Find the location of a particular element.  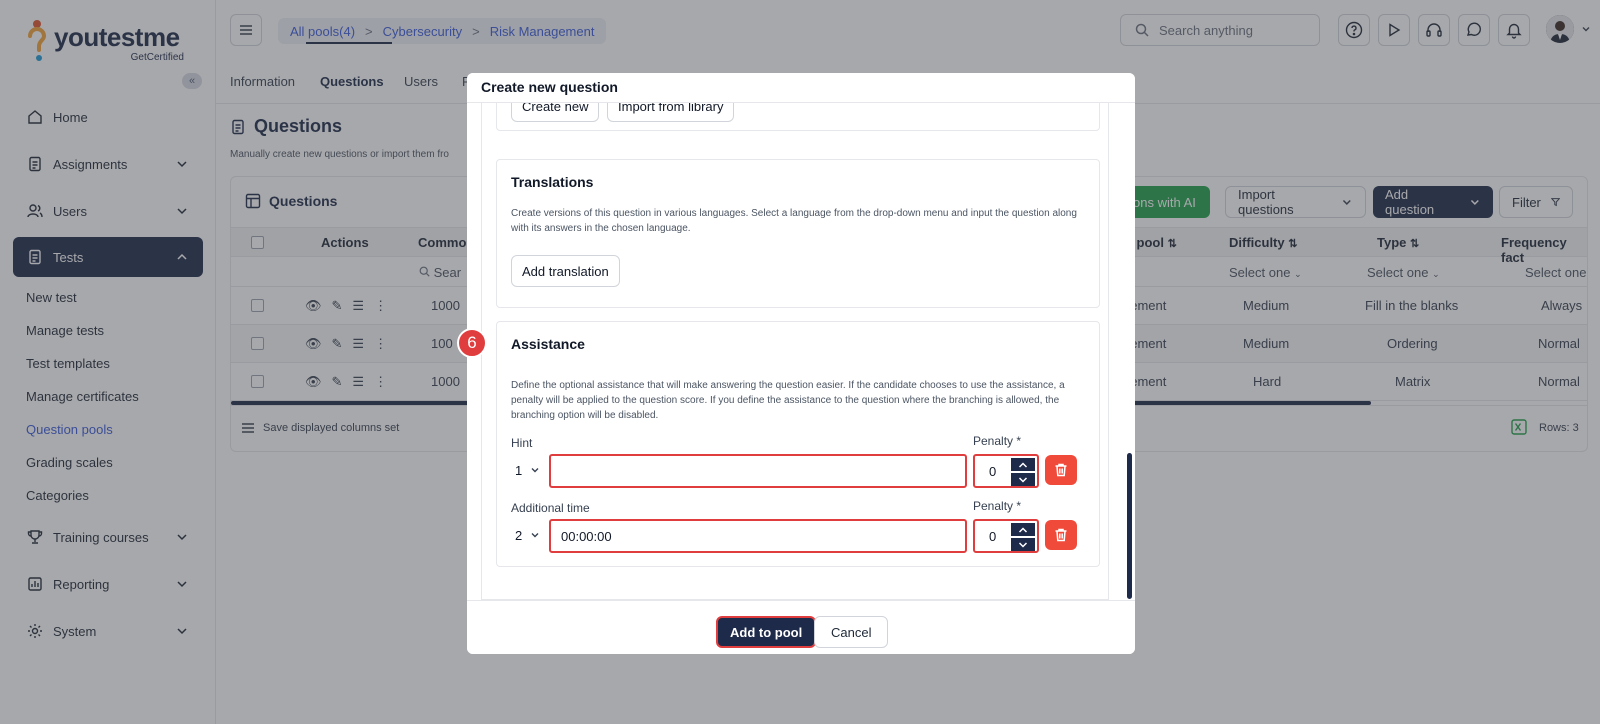

delete-additional-time-button is located at coordinates (1061, 535).